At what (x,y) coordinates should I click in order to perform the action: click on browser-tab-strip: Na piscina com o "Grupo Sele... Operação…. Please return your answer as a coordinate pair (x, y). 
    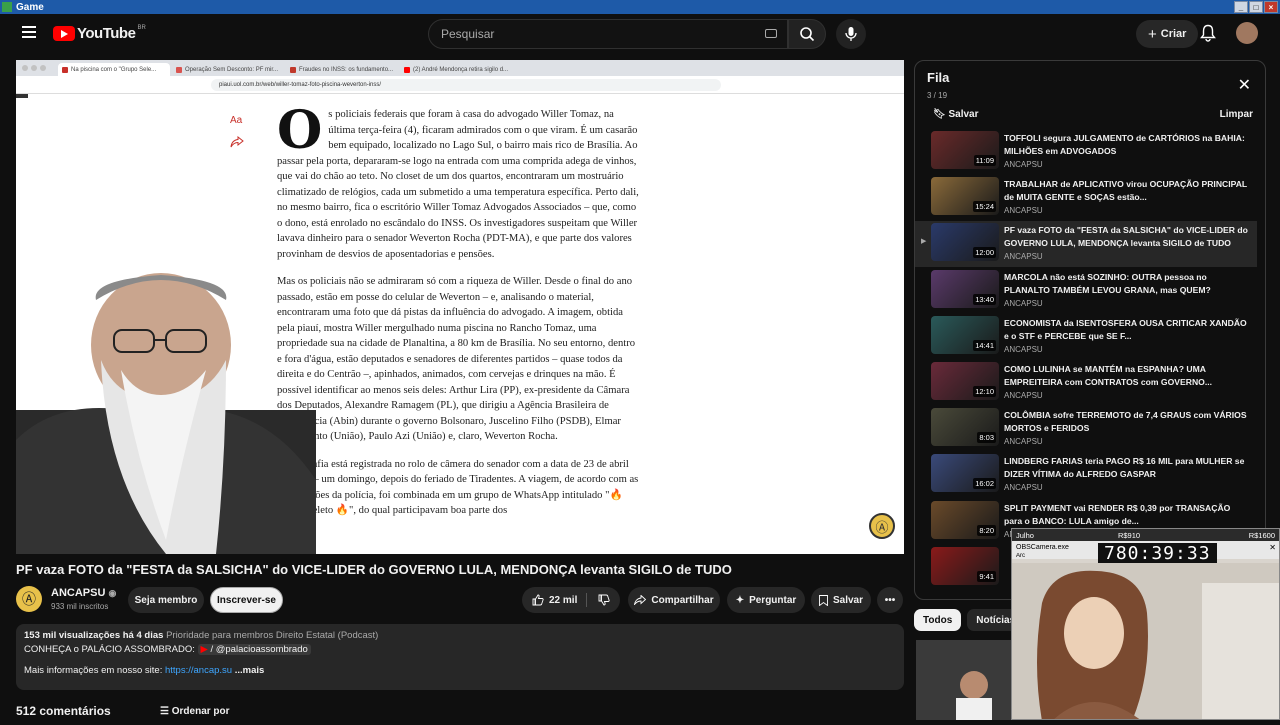
    Looking at the image, I should click on (460, 68).